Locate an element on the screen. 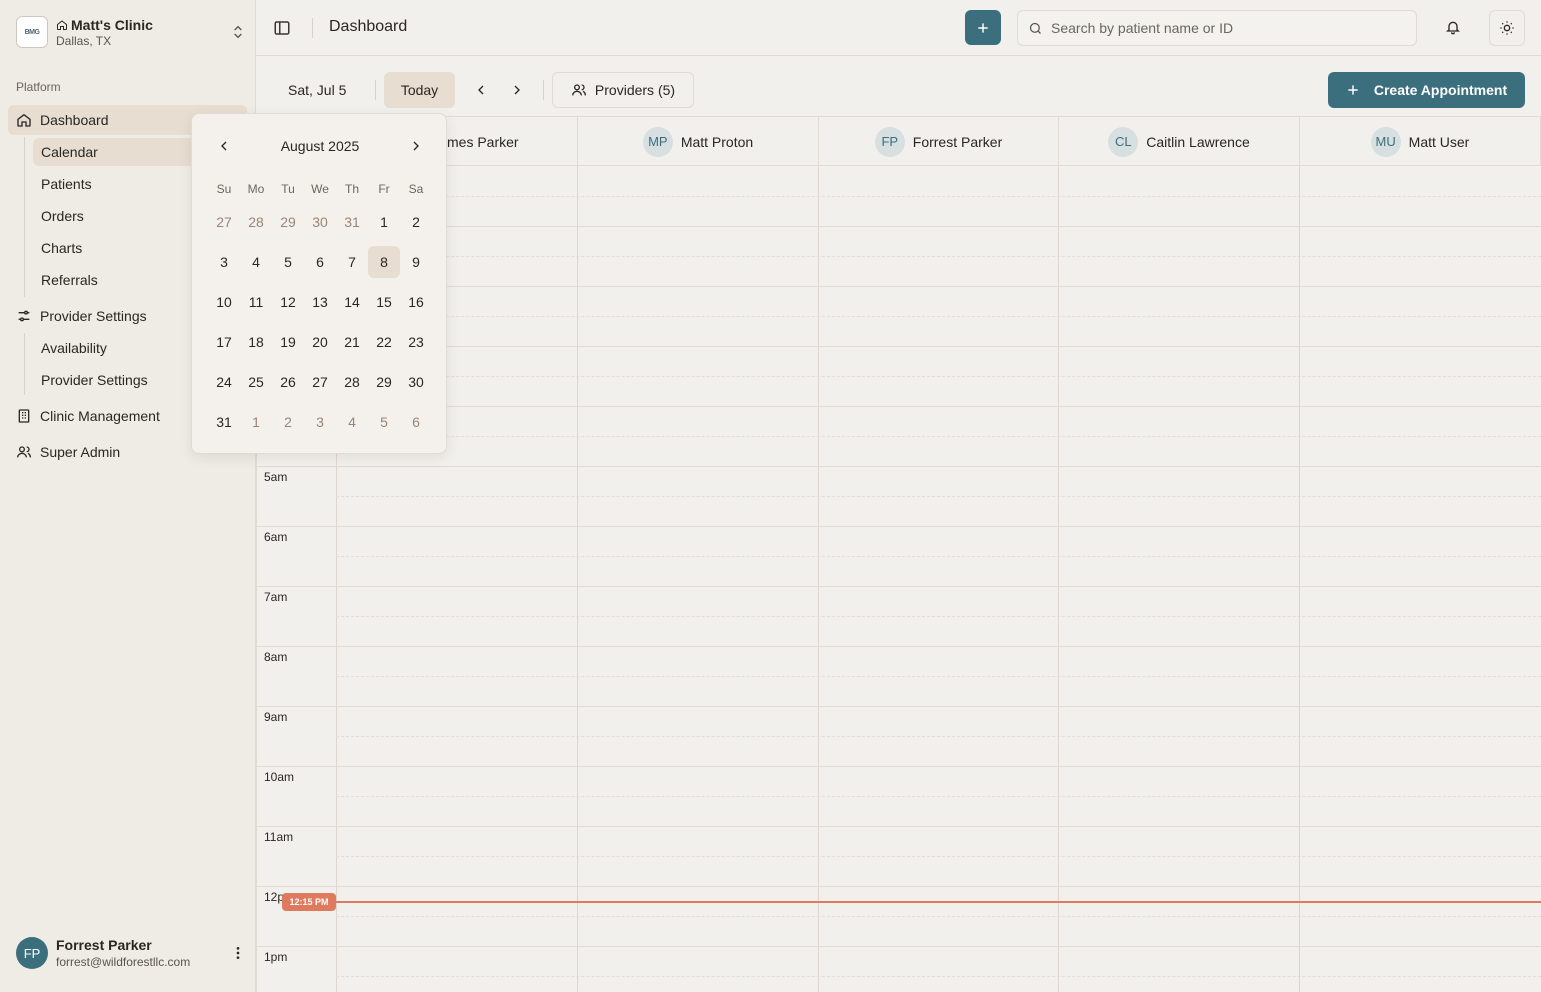 This screenshot has height=992, width=1541. divider is located at coordinates (375, 90).